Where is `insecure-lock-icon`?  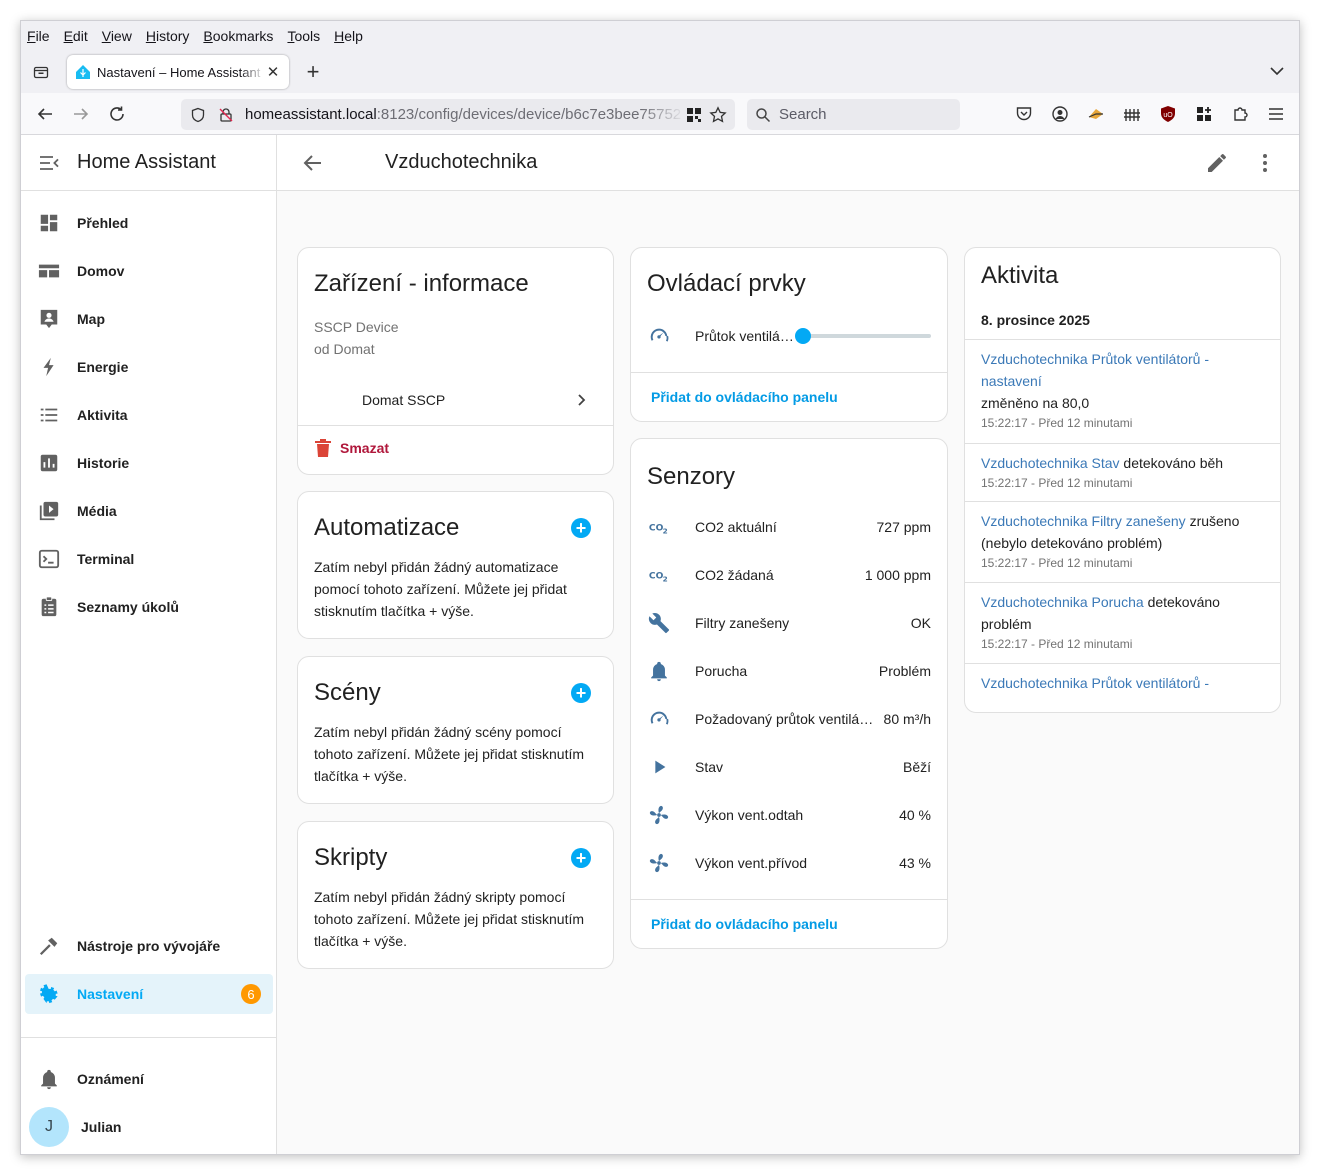 insecure-lock-icon is located at coordinates (226, 115).